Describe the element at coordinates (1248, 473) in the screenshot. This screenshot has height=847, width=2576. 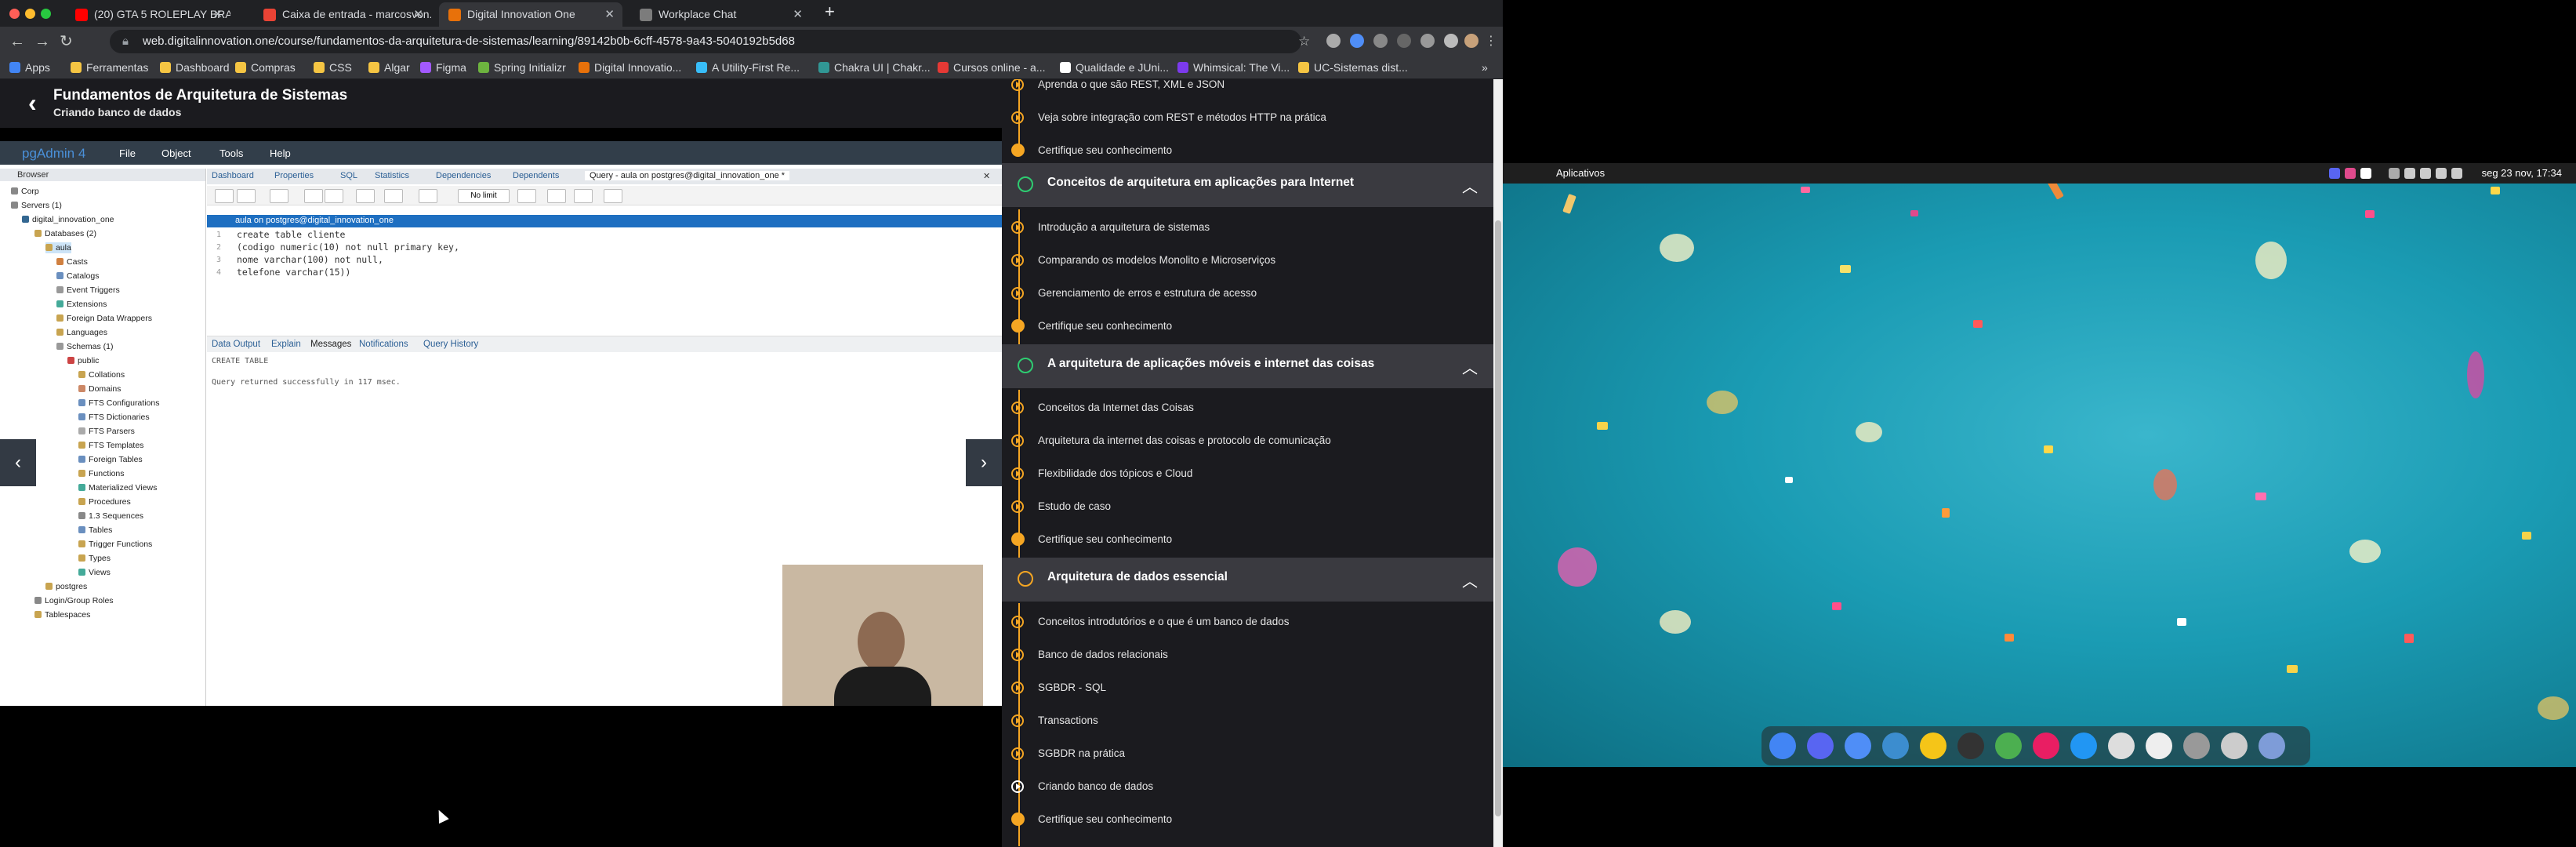
I see `lesson-item: Flexibilidade dos tópicos e Cloud` at that location.